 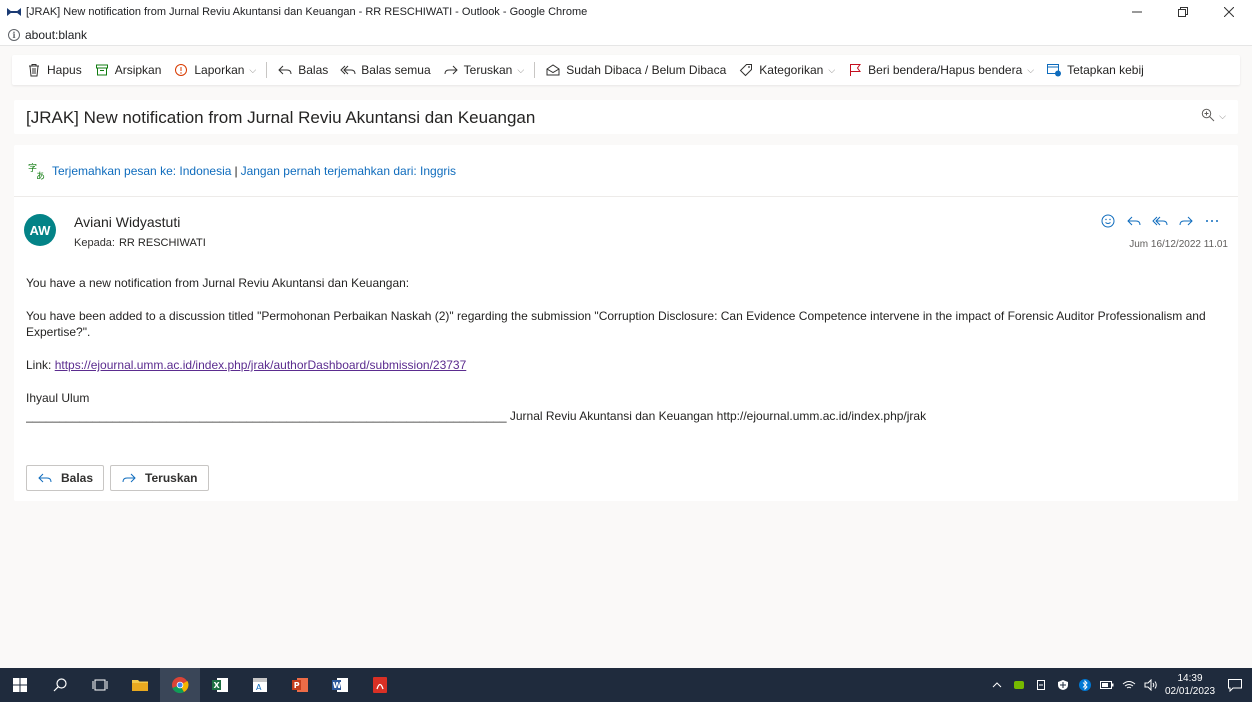 I want to click on powerpoint-icon: P, so click(x=300, y=685).